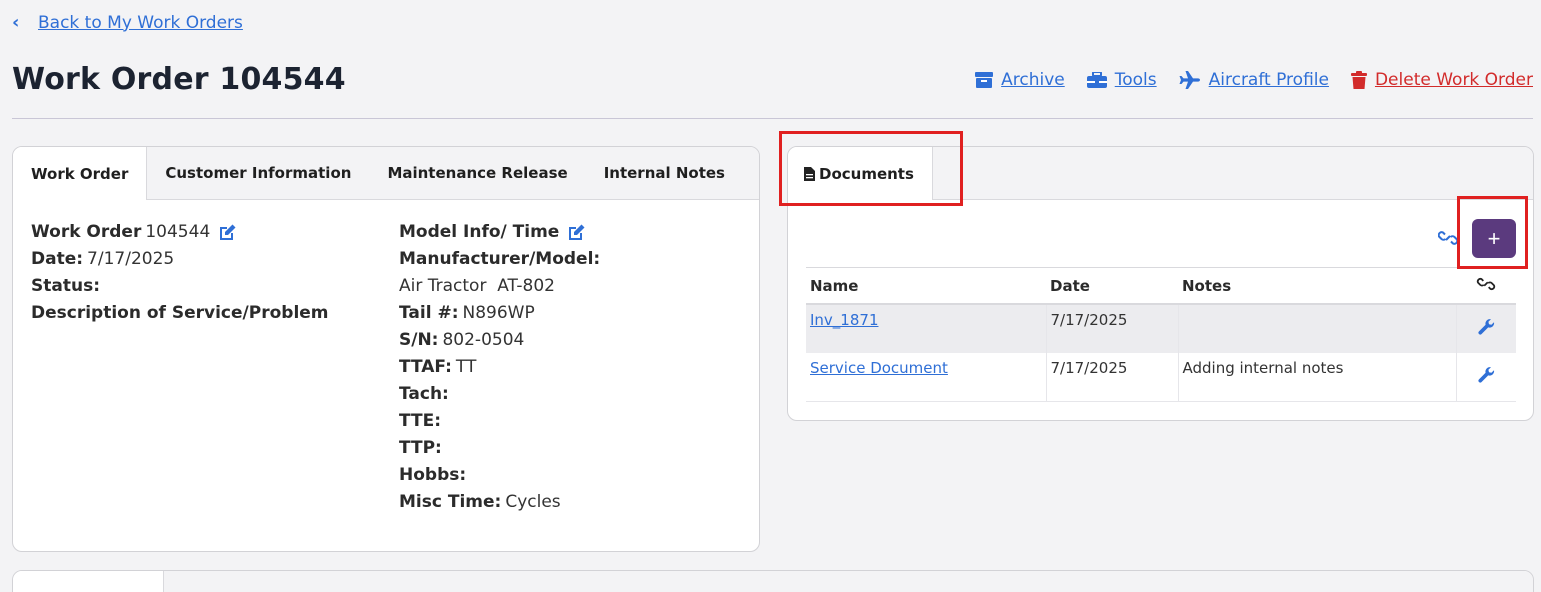 The width and height of the screenshot is (1541, 592). Describe the element at coordinates (140, 23) in the screenshot. I see `back-to-work-orders-link: Back to My Work Orders` at that location.